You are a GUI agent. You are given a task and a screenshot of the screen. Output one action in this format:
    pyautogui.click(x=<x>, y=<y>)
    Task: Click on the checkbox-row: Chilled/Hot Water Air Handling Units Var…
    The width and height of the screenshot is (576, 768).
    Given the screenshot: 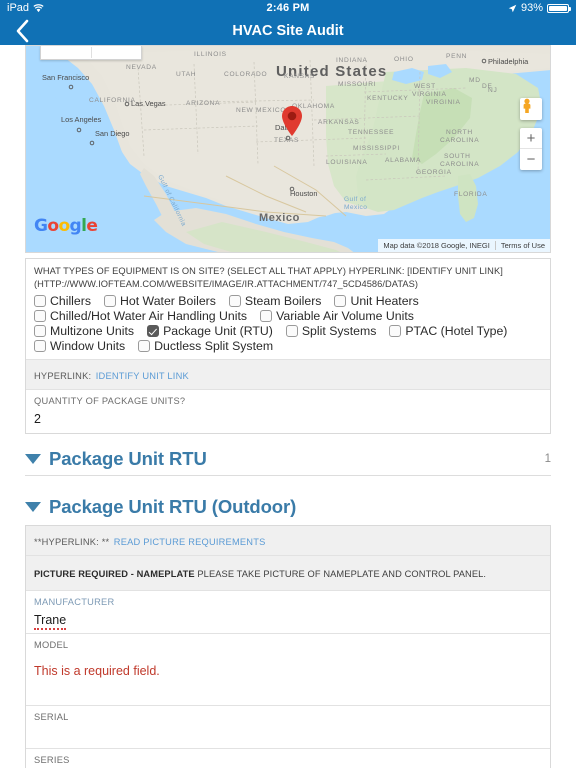 What is the action you would take?
    pyautogui.click(x=288, y=316)
    